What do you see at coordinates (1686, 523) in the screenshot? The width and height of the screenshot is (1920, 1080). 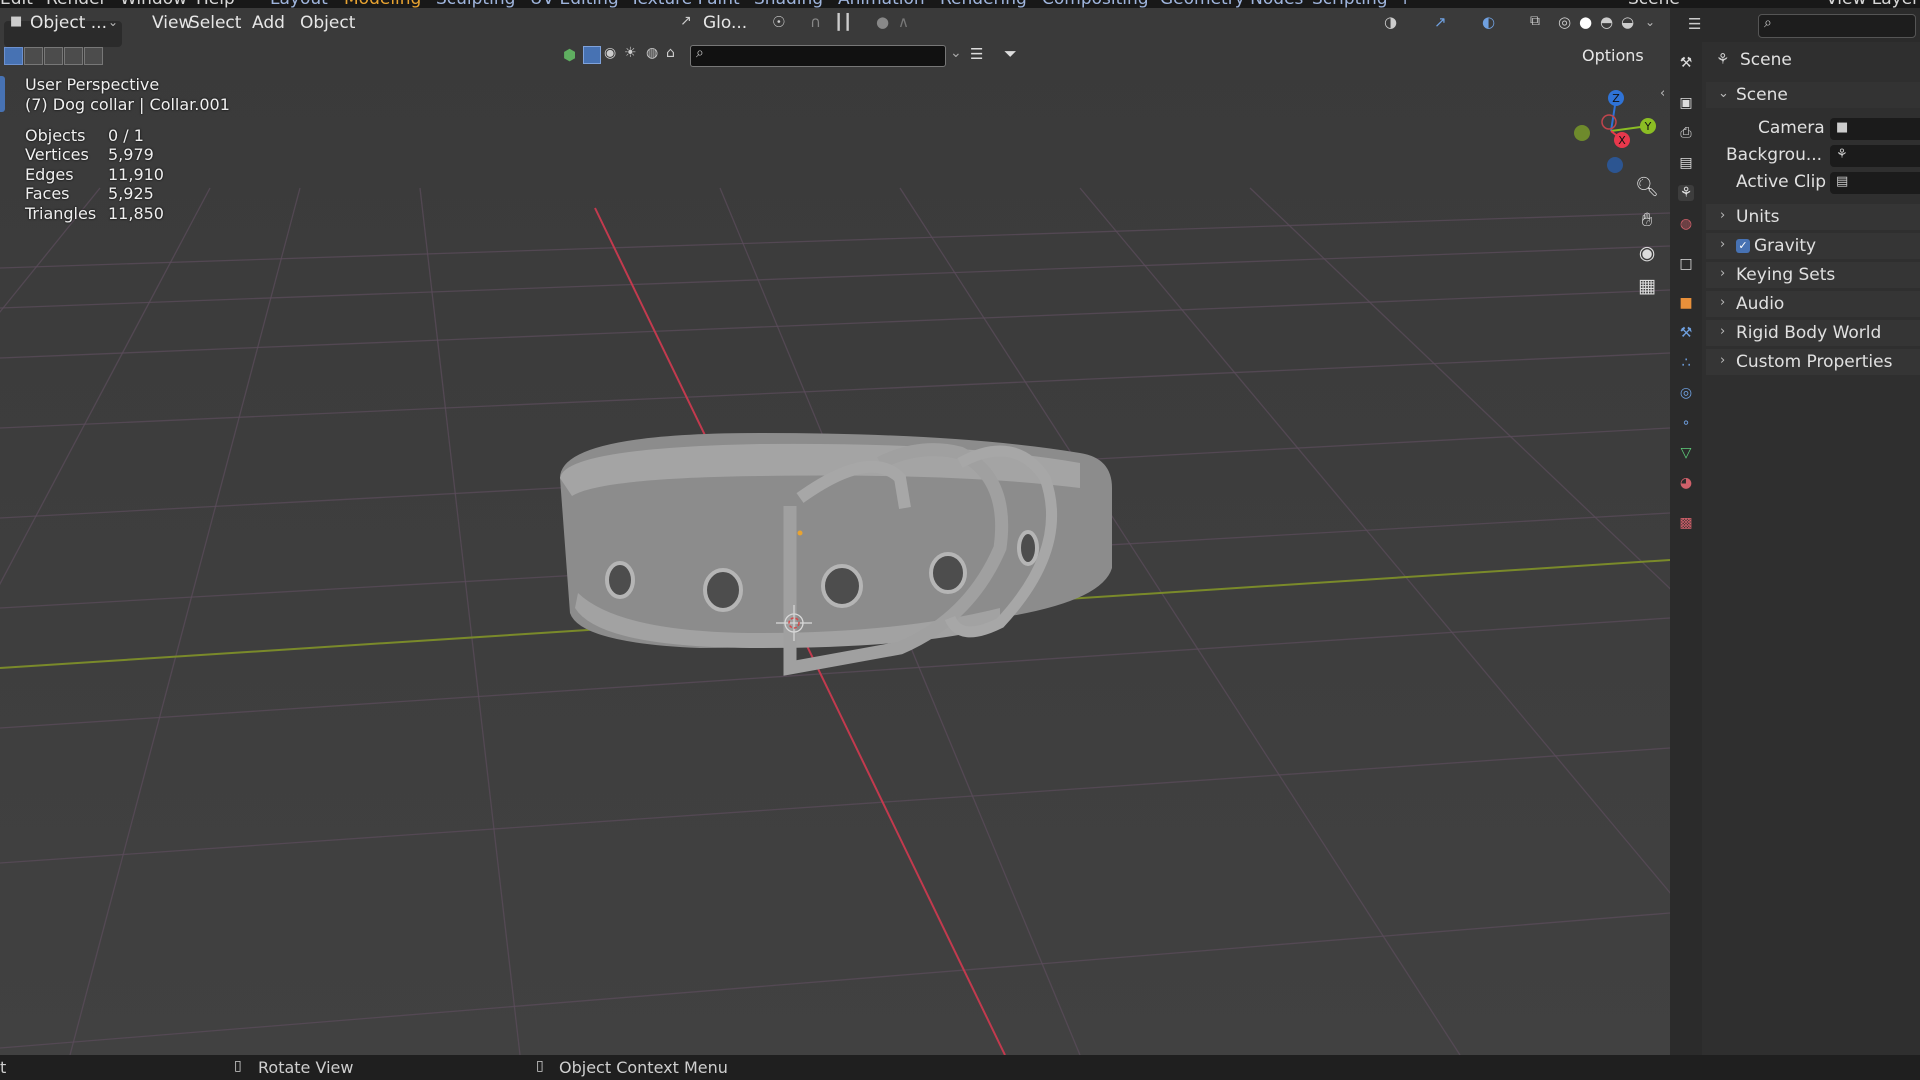 I see `texture-icon: ▩` at bounding box center [1686, 523].